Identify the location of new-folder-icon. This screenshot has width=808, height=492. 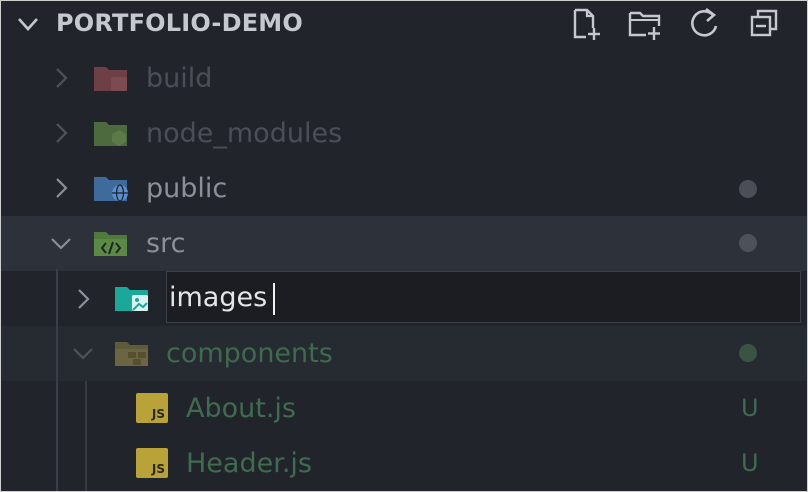
(645, 24).